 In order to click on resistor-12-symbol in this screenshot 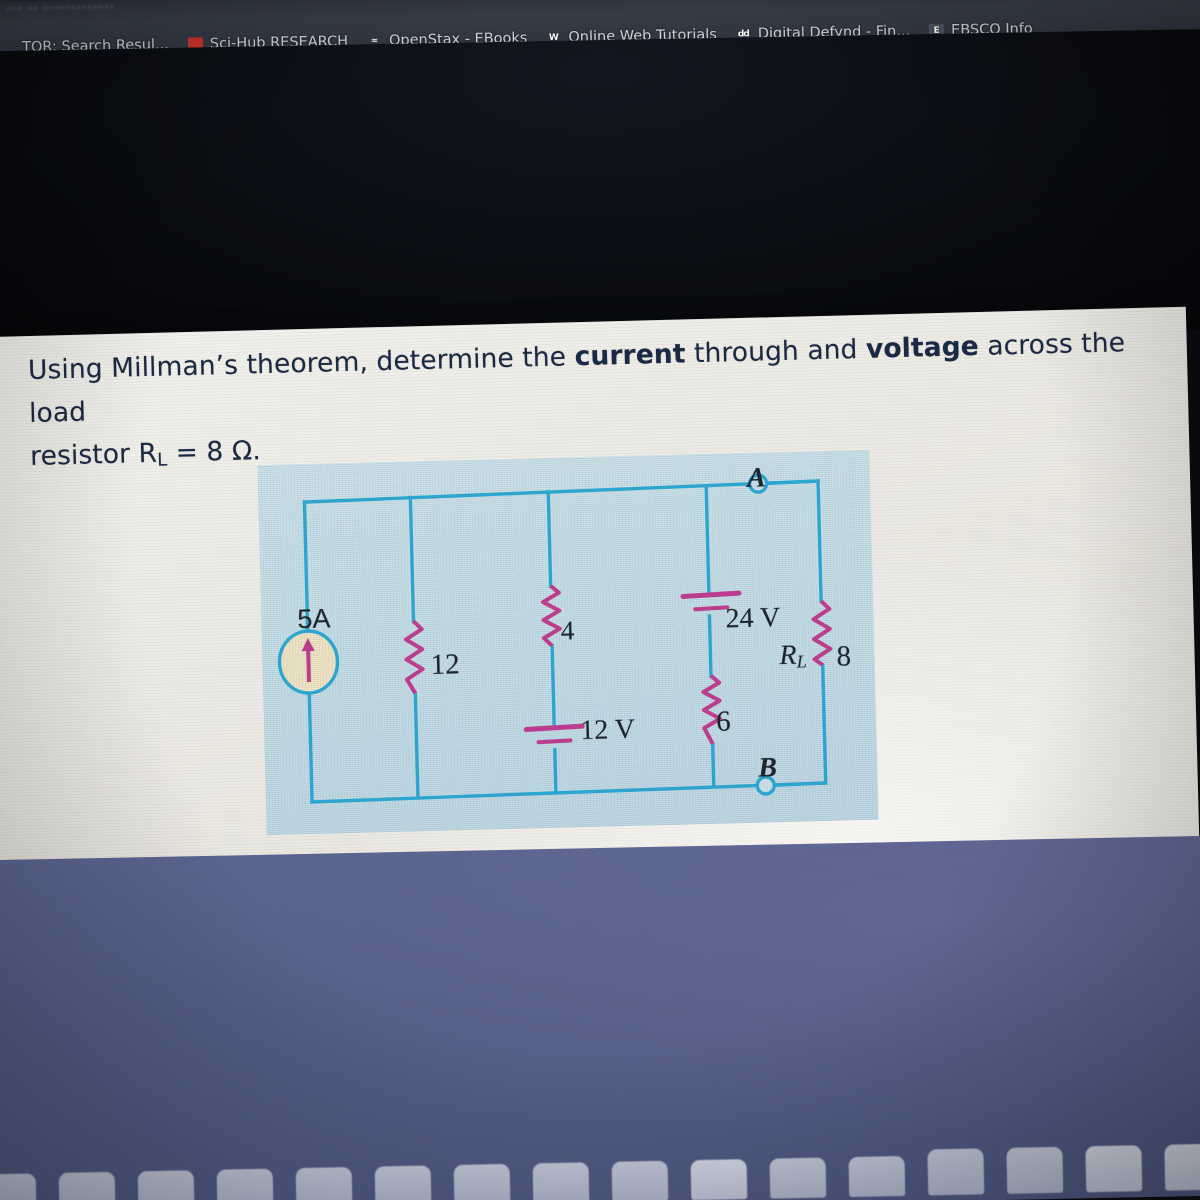, I will do `click(414, 657)`.